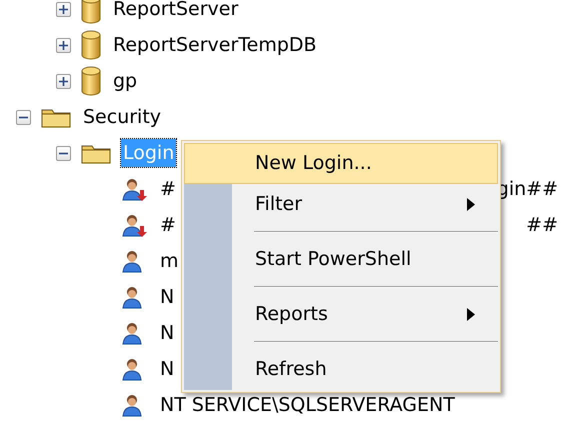  What do you see at coordinates (122, 117) in the screenshot?
I see `tree-item: Security` at bounding box center [122, 117].